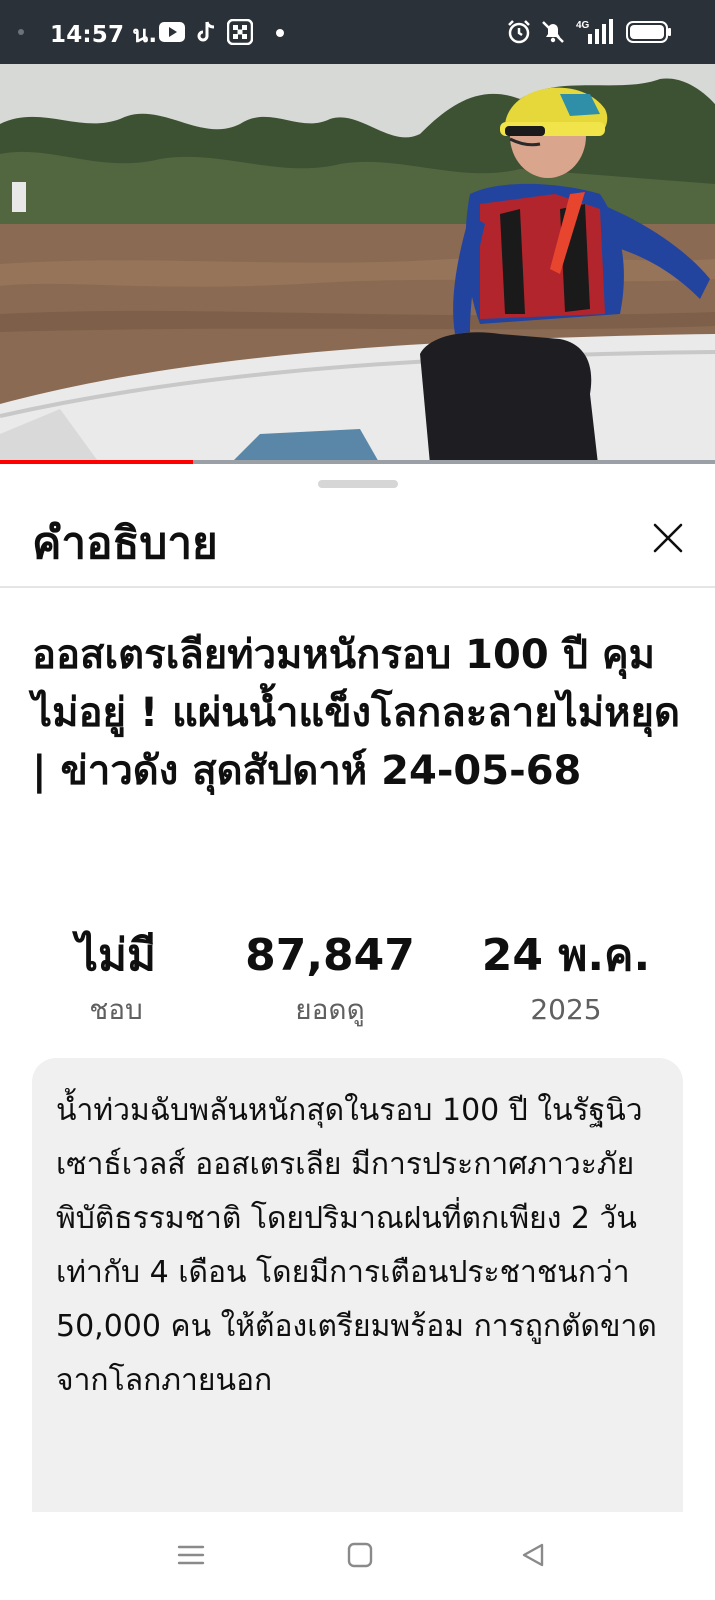 The height and width of the screenshot is (1600, 715). Describe the element at coordinates (583, 25) in the screenshot. I see `network-label: 4G` at that location.